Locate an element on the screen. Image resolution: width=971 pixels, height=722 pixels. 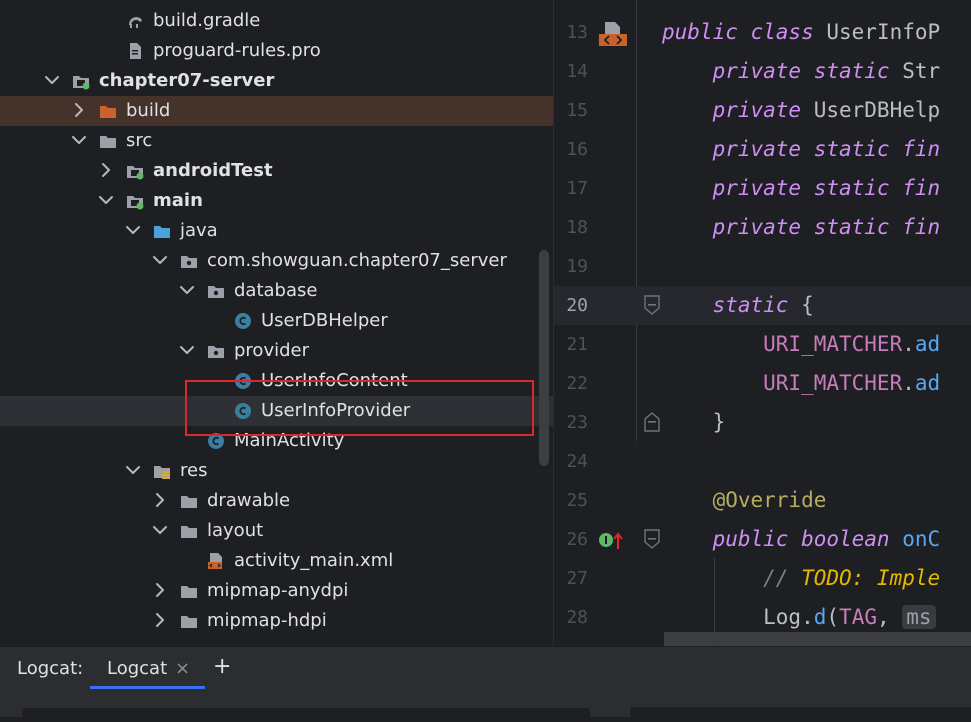
tree-item-main: main is located at coordinates (276, 201).